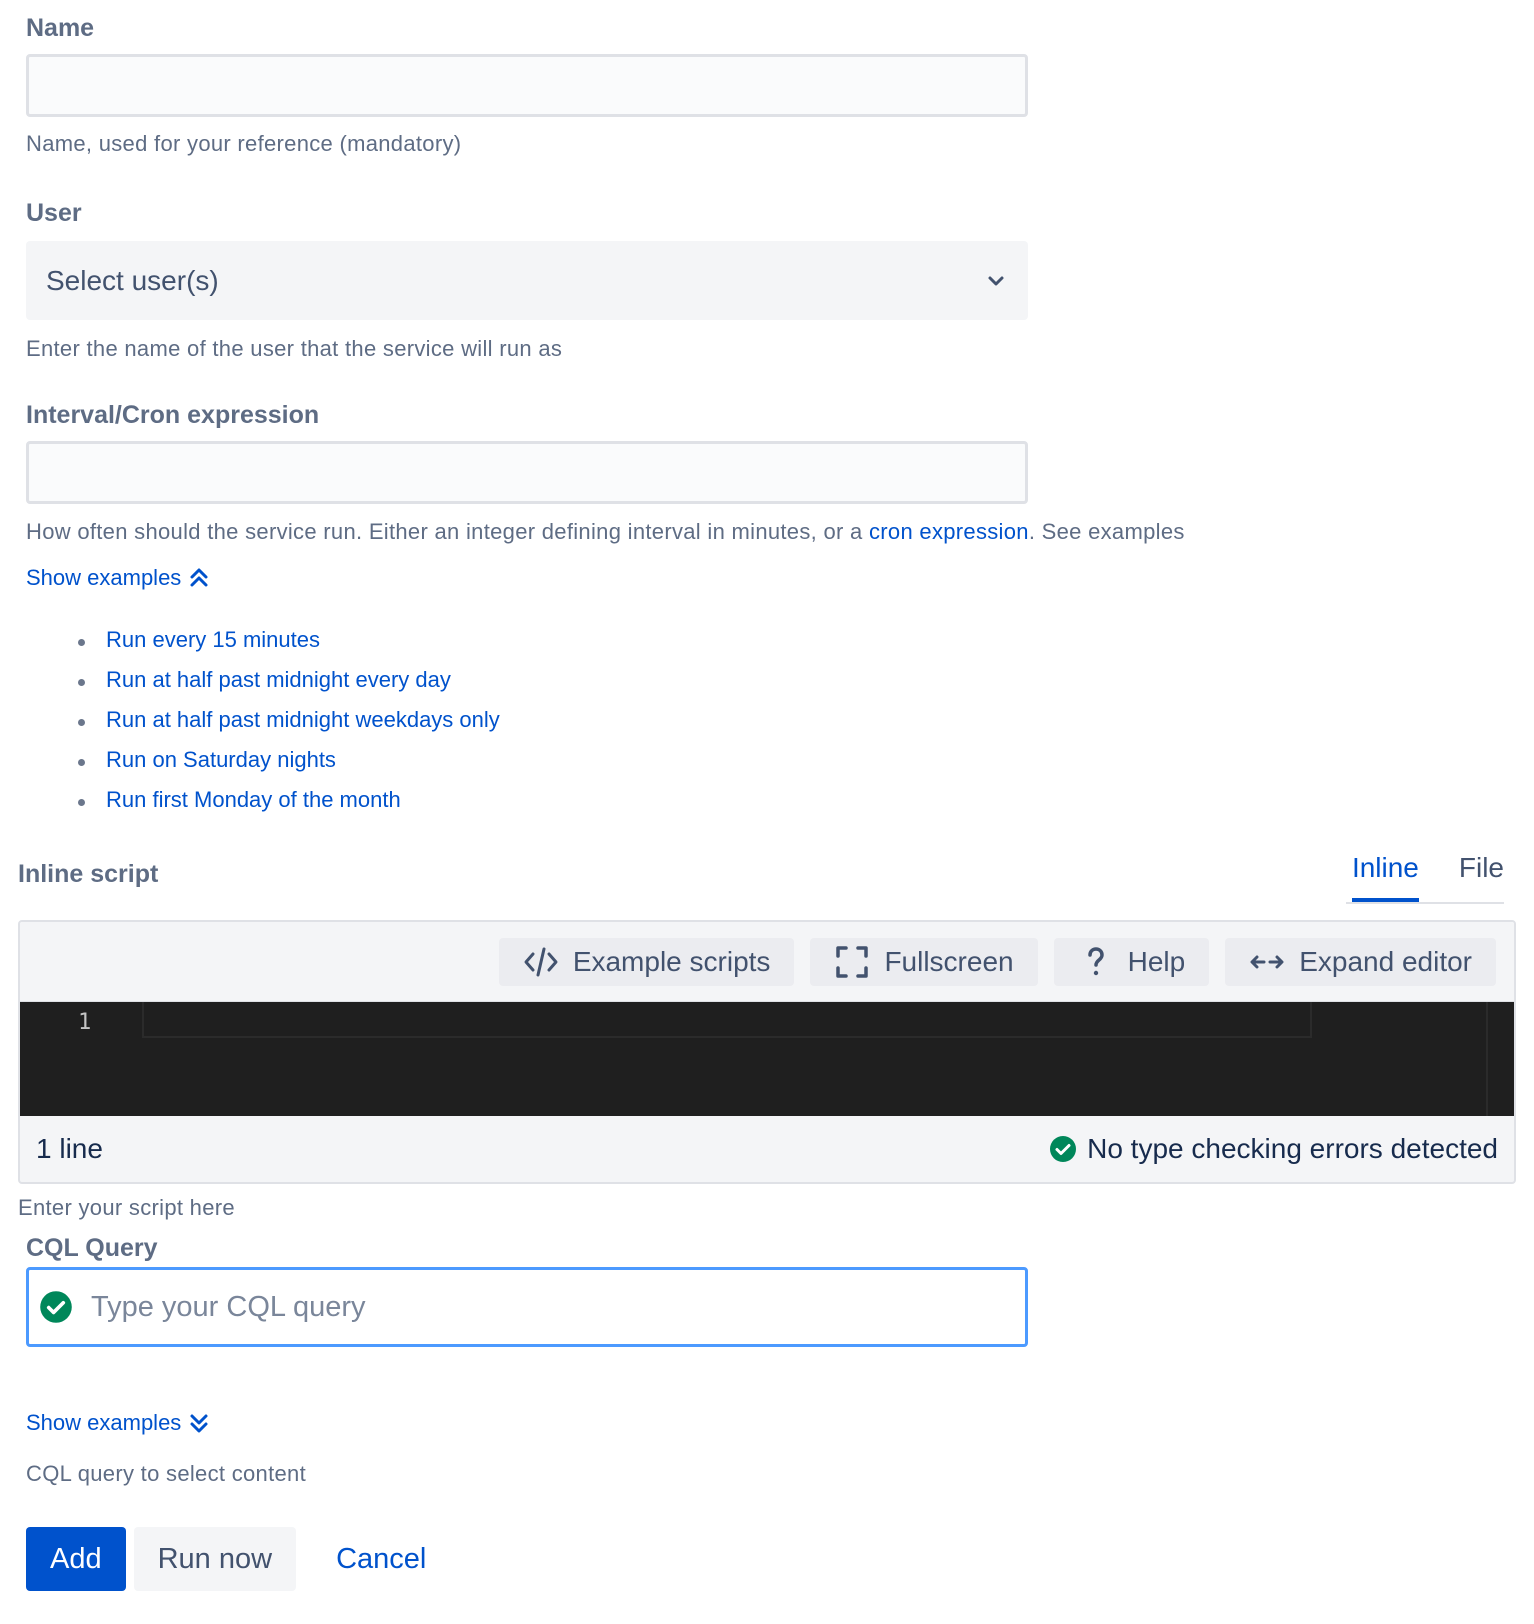 The height and width of the screenshot is (1624, 1534). What do you see at coordinates (1156, 961) in the screenshot?
I see `help-label: Help` at bounding box center [1156, 961].